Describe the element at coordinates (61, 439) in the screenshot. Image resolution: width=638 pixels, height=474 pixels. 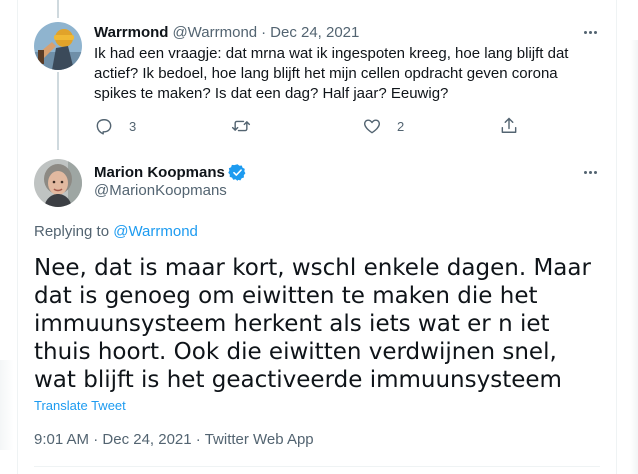
I see `tweet-time: 9:01 AM` at that location.